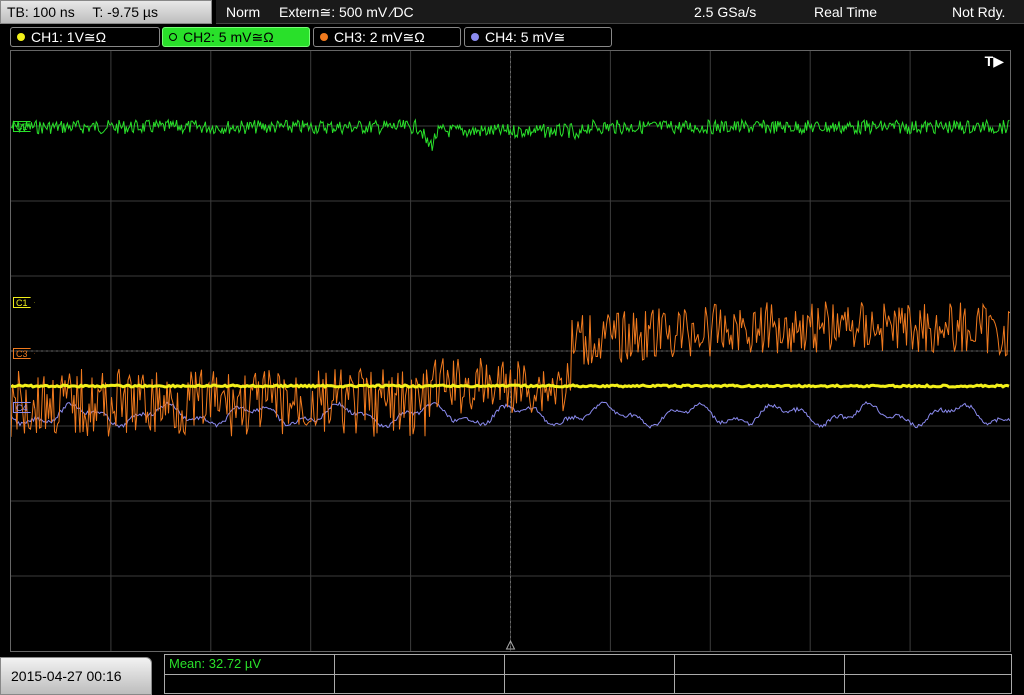 The image size is (1024, 695). I want to click on tab-ch1-label: CH1: 1V≅Ω, so click(69, 37).